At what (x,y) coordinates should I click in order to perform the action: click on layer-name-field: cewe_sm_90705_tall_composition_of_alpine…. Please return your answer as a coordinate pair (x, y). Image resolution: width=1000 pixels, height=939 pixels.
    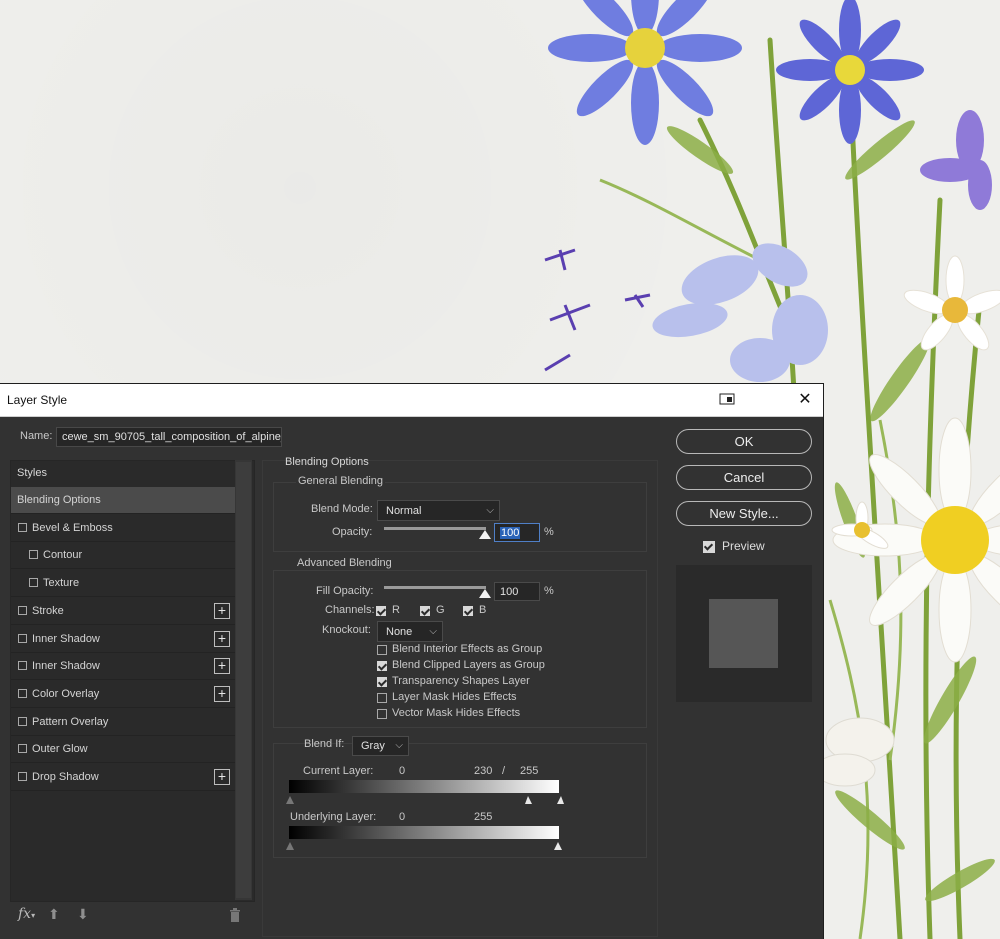
    Looking at the image, I should click on (169, 437).